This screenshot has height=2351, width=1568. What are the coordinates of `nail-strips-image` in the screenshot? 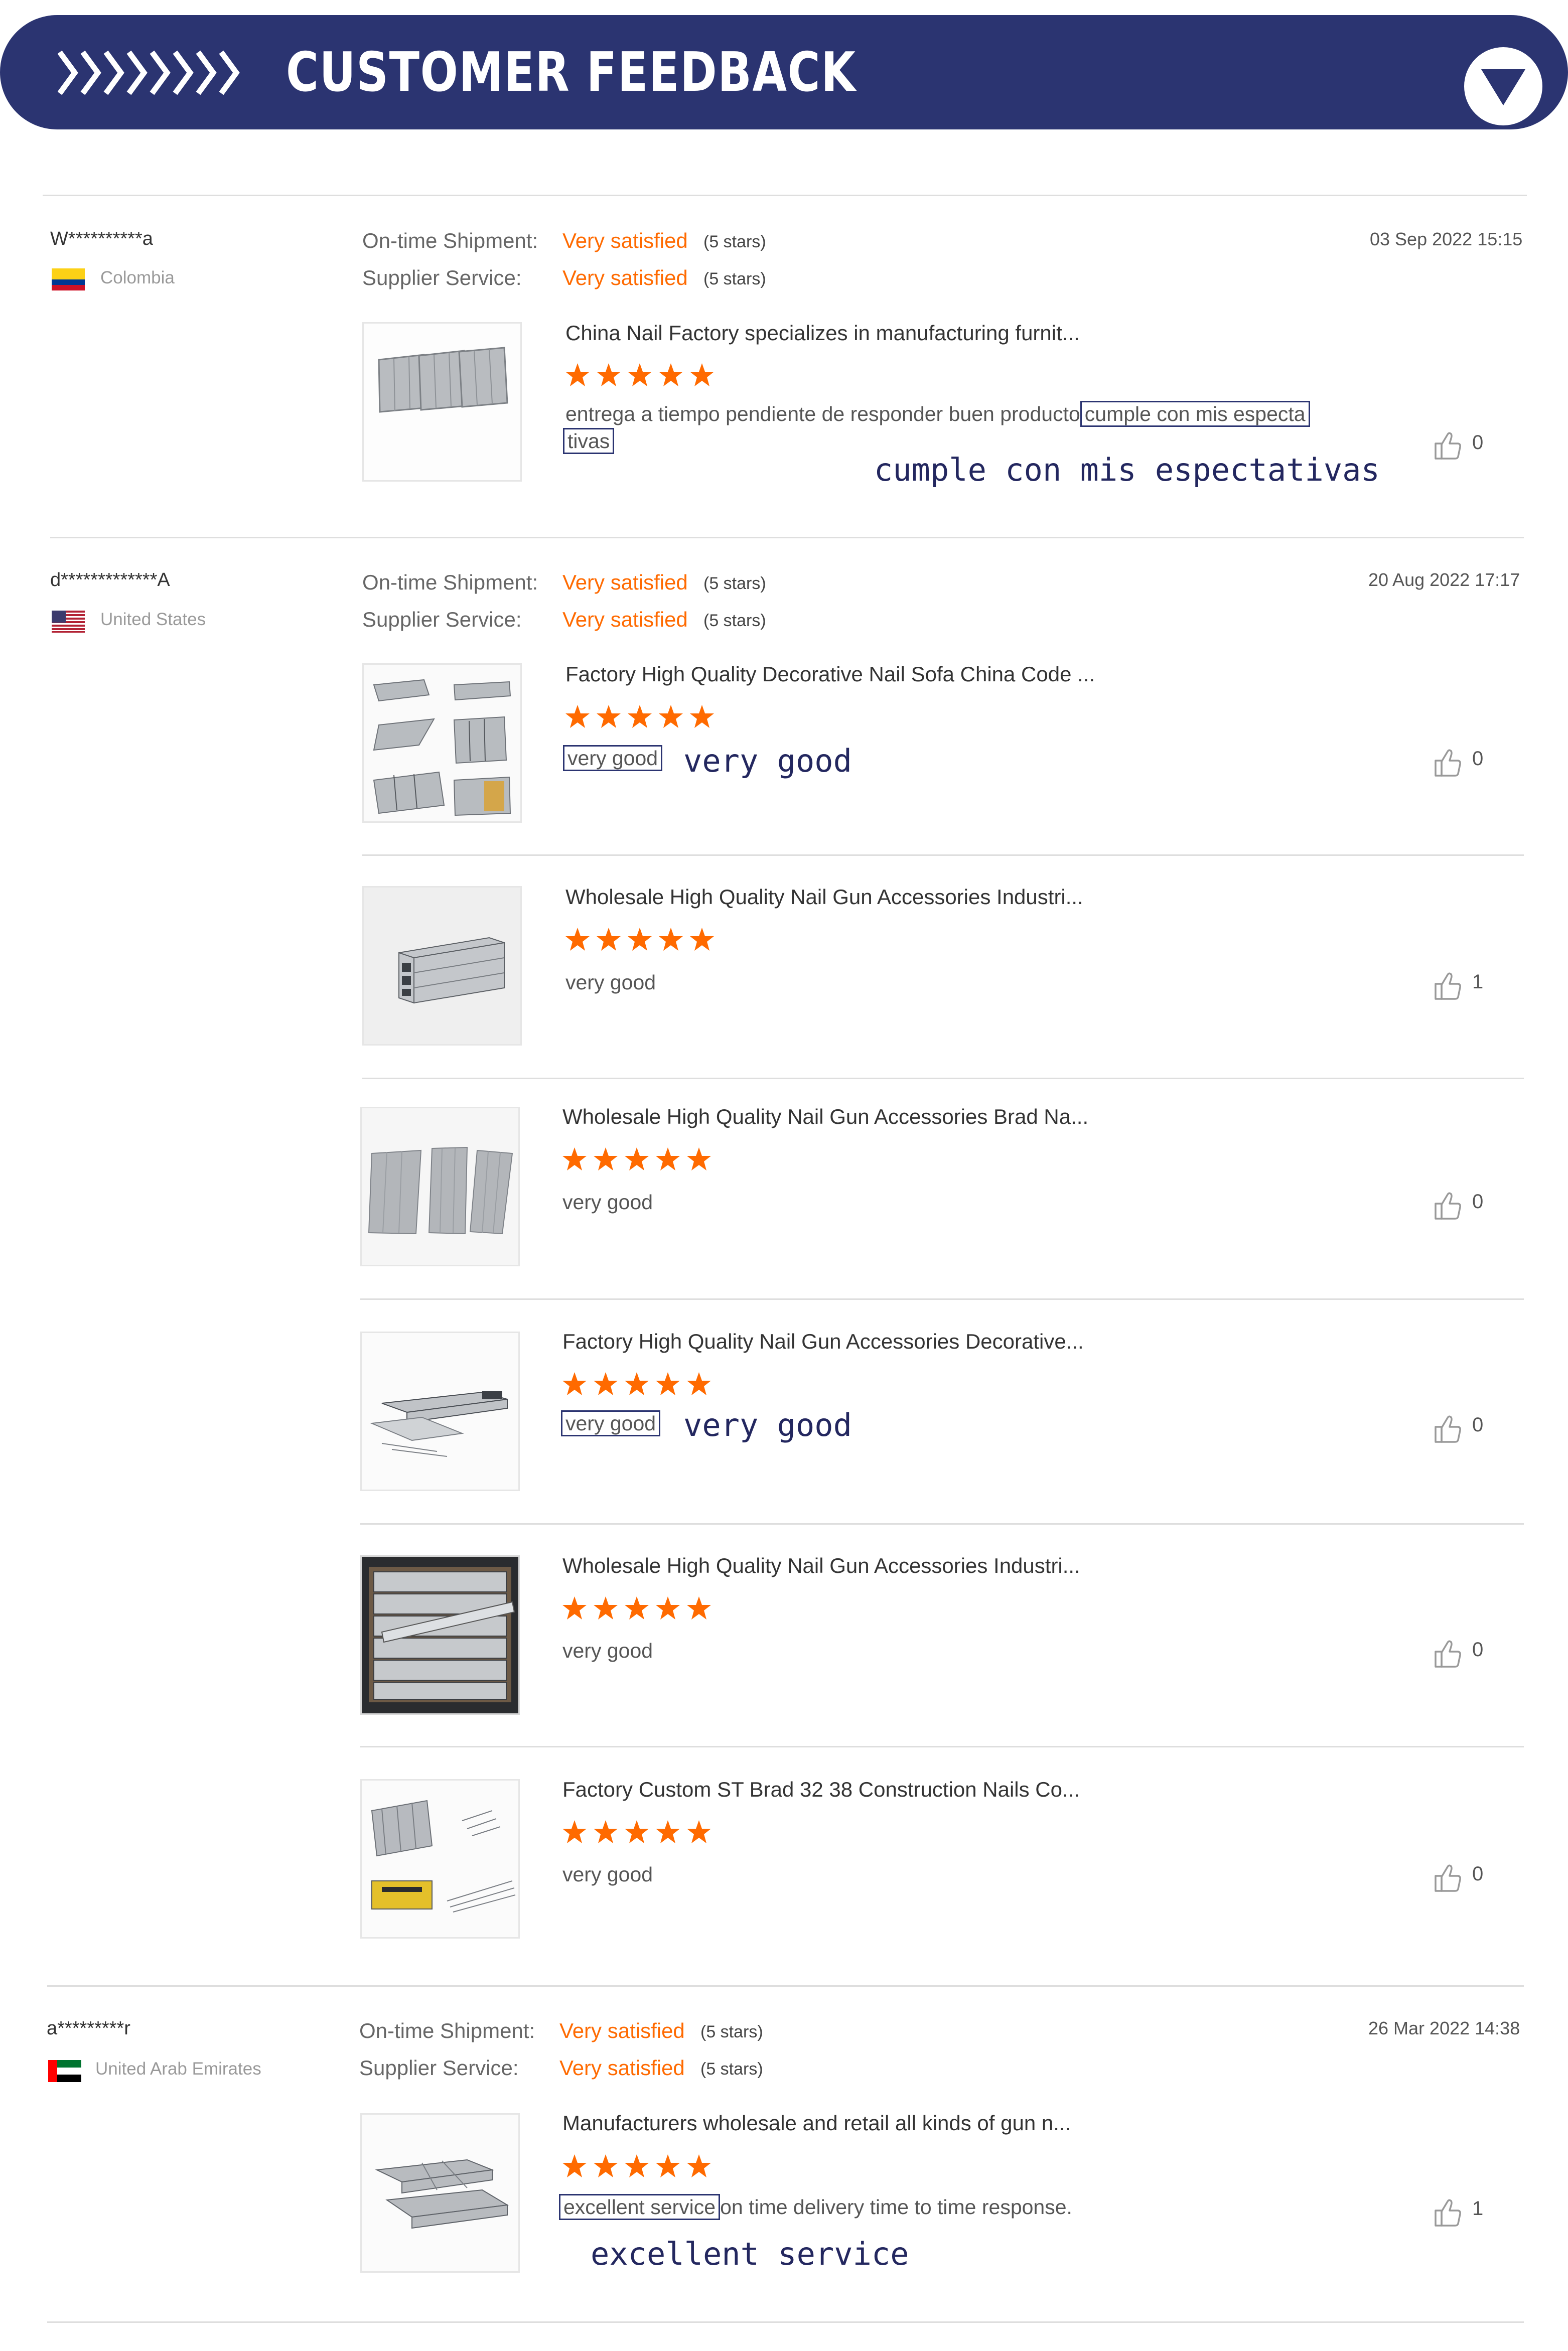 It's located at (442, 402).